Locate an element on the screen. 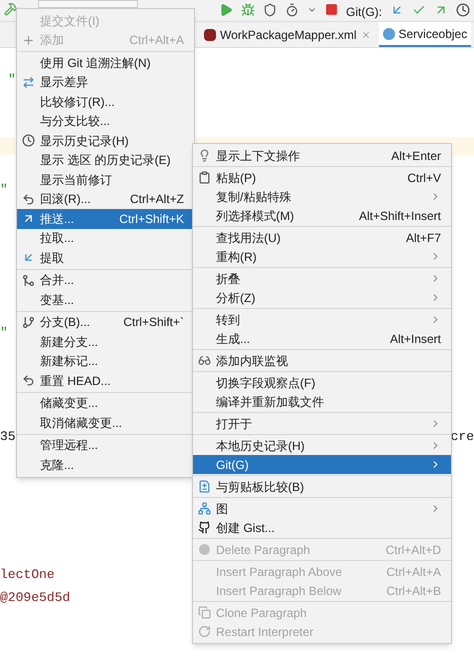 The width and height of the screenshot is (474, 672). menu-item: 生成... Alt+Insert is located at coordinates (322, 338).